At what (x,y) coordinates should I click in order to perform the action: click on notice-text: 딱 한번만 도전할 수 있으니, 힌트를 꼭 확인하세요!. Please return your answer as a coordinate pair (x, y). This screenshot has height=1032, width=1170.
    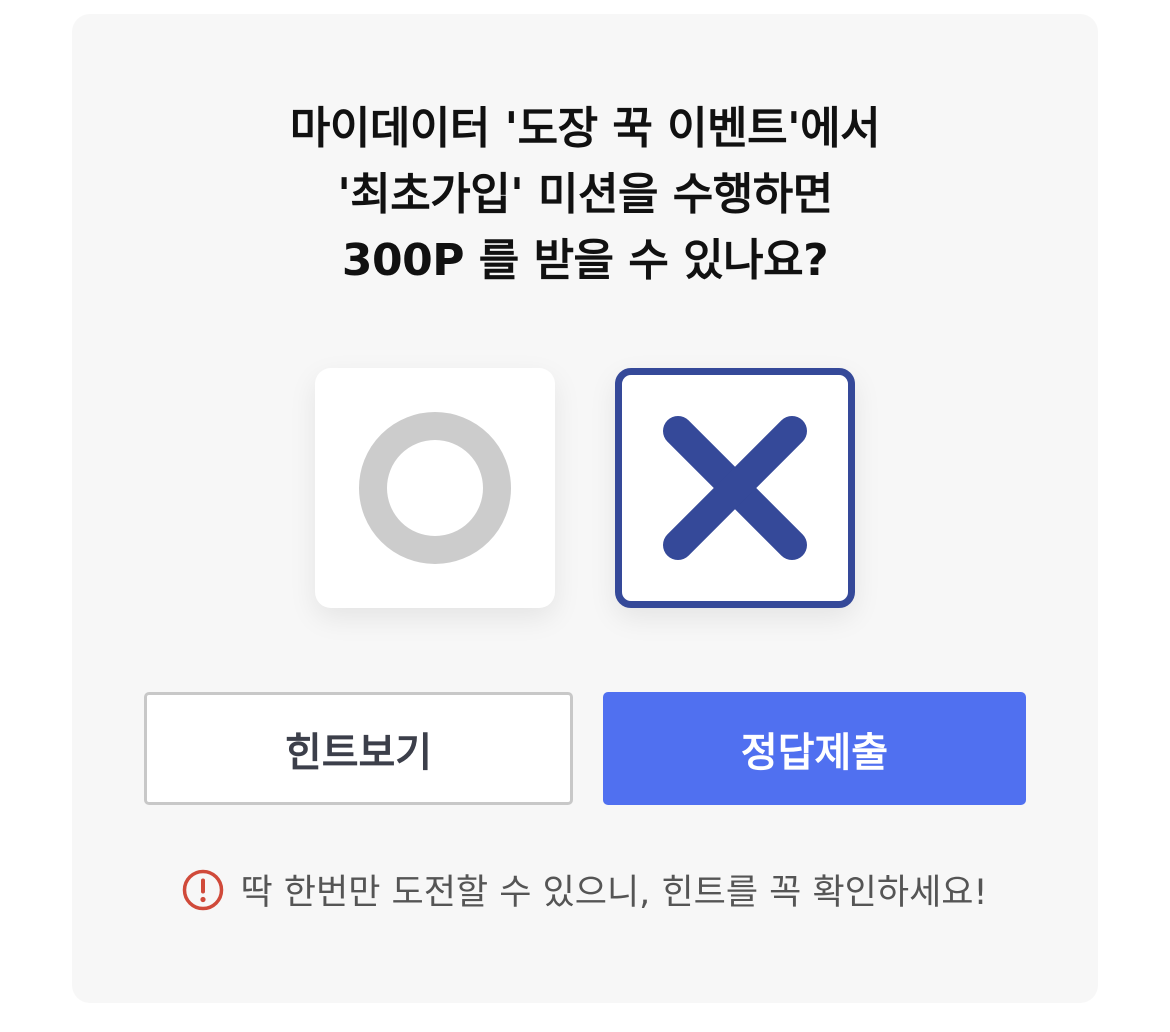
    Looking at the image, I should click on (614, 893).